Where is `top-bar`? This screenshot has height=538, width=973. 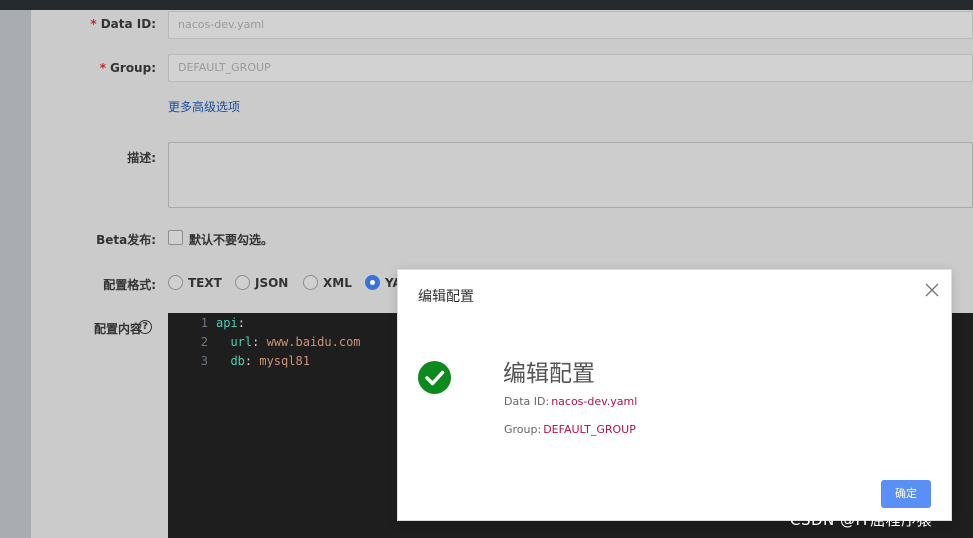
top-bar is located at coordinates (486, 5).